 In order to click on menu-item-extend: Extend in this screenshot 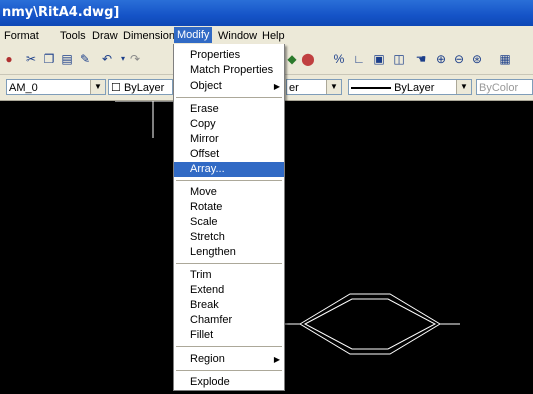, I will do `click(229, 290)`.